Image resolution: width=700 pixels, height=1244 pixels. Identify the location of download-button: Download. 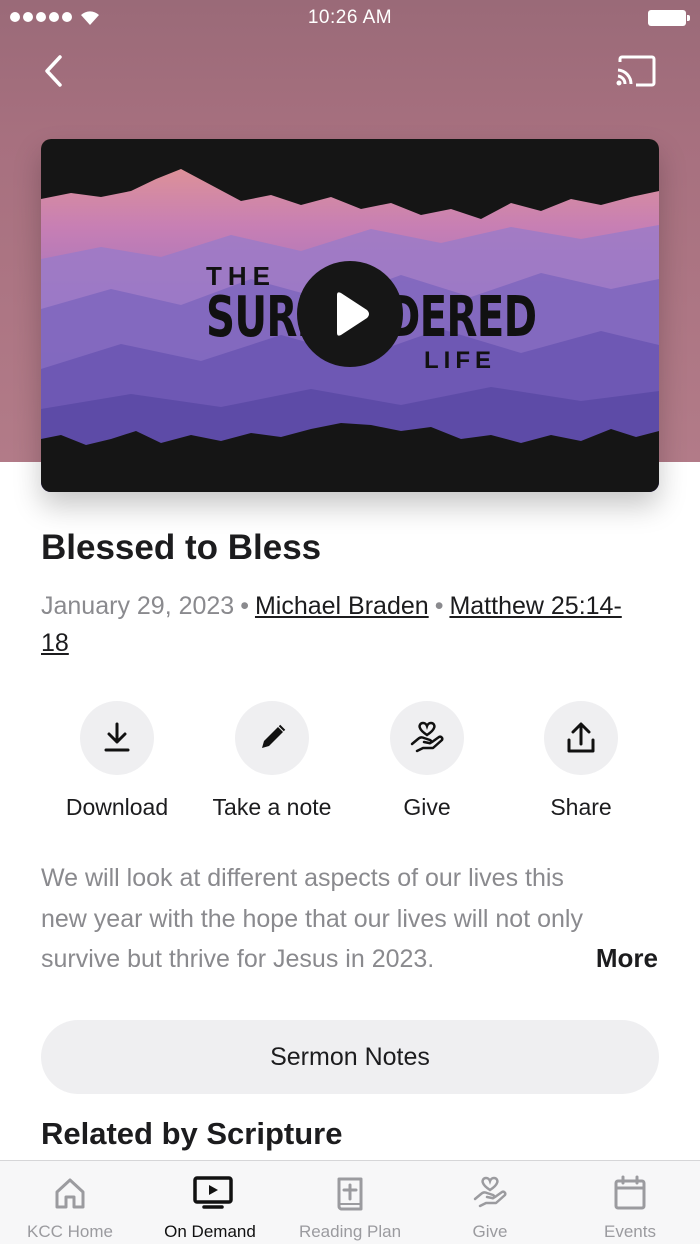
(117, 761).